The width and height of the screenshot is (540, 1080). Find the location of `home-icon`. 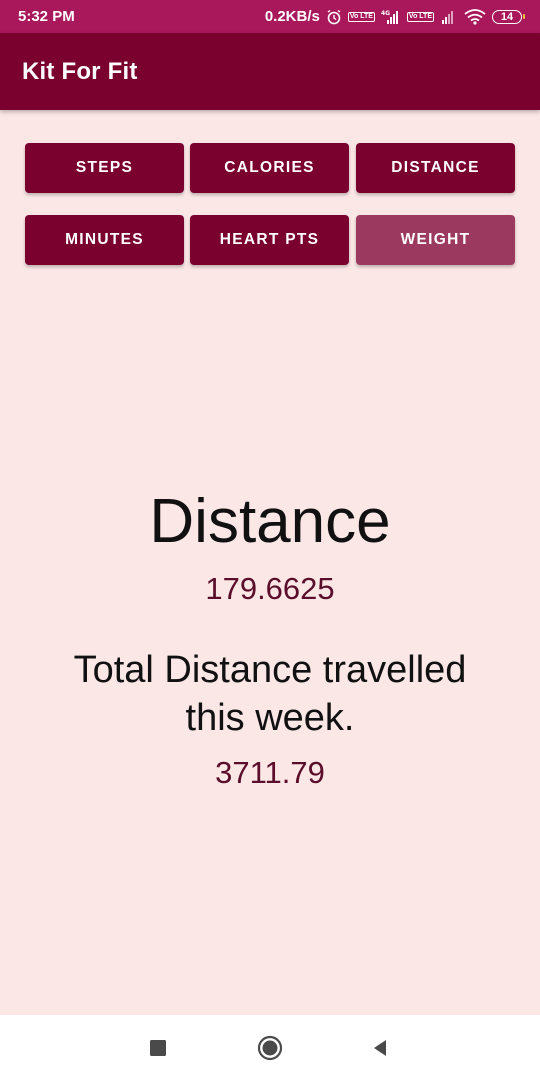

home-icon is located at coordinates (270, 1047).